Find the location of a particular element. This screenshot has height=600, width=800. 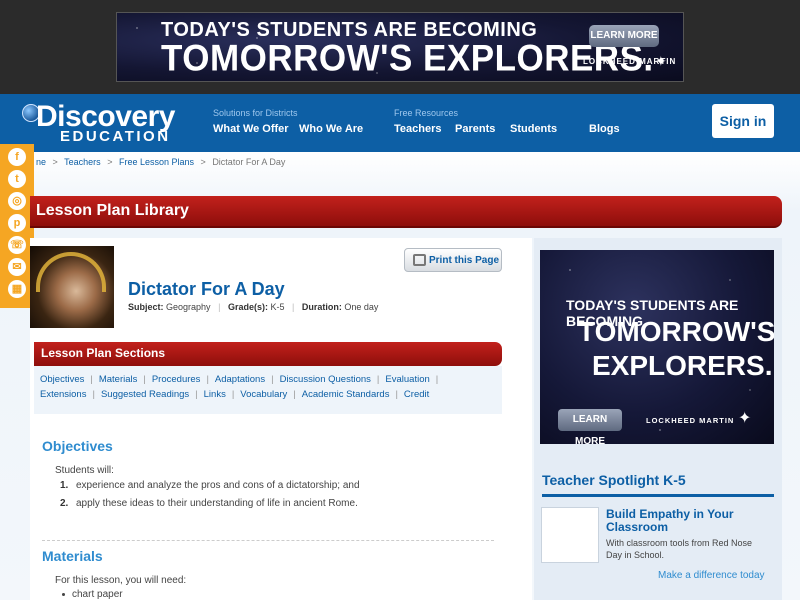

section-link-credit: Credit is located at coordinates (416, 394).